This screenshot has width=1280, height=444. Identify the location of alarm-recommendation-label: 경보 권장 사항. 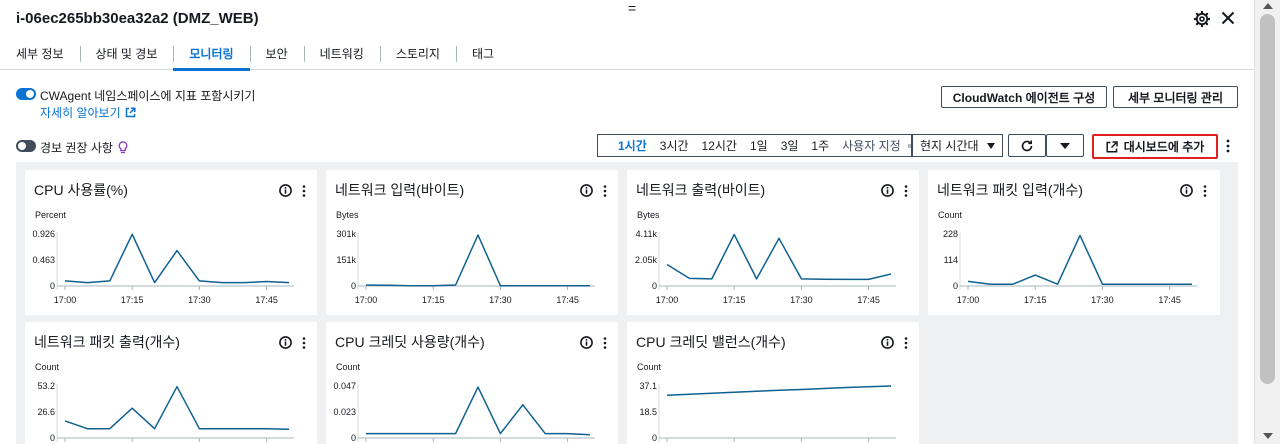
(84, 147).